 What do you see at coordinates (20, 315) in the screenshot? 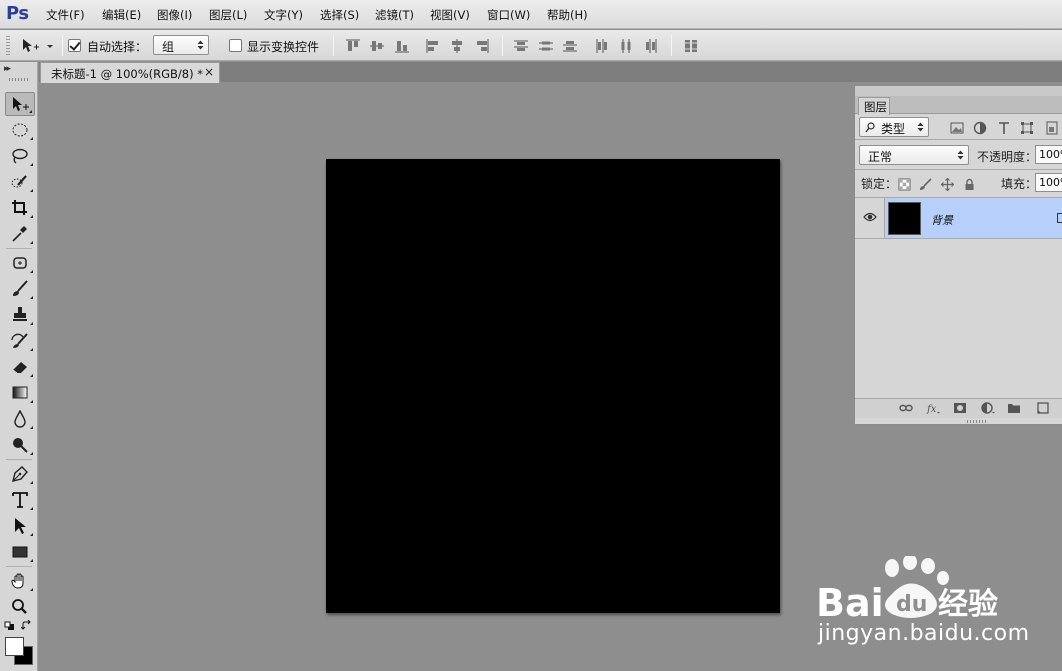
I see `clone-stamp-tool` at bounding box center [20, 315].